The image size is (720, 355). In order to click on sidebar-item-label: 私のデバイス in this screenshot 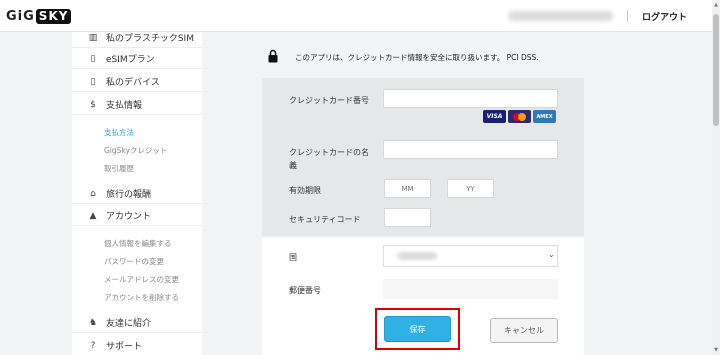, I will do `click(133, 83)`.